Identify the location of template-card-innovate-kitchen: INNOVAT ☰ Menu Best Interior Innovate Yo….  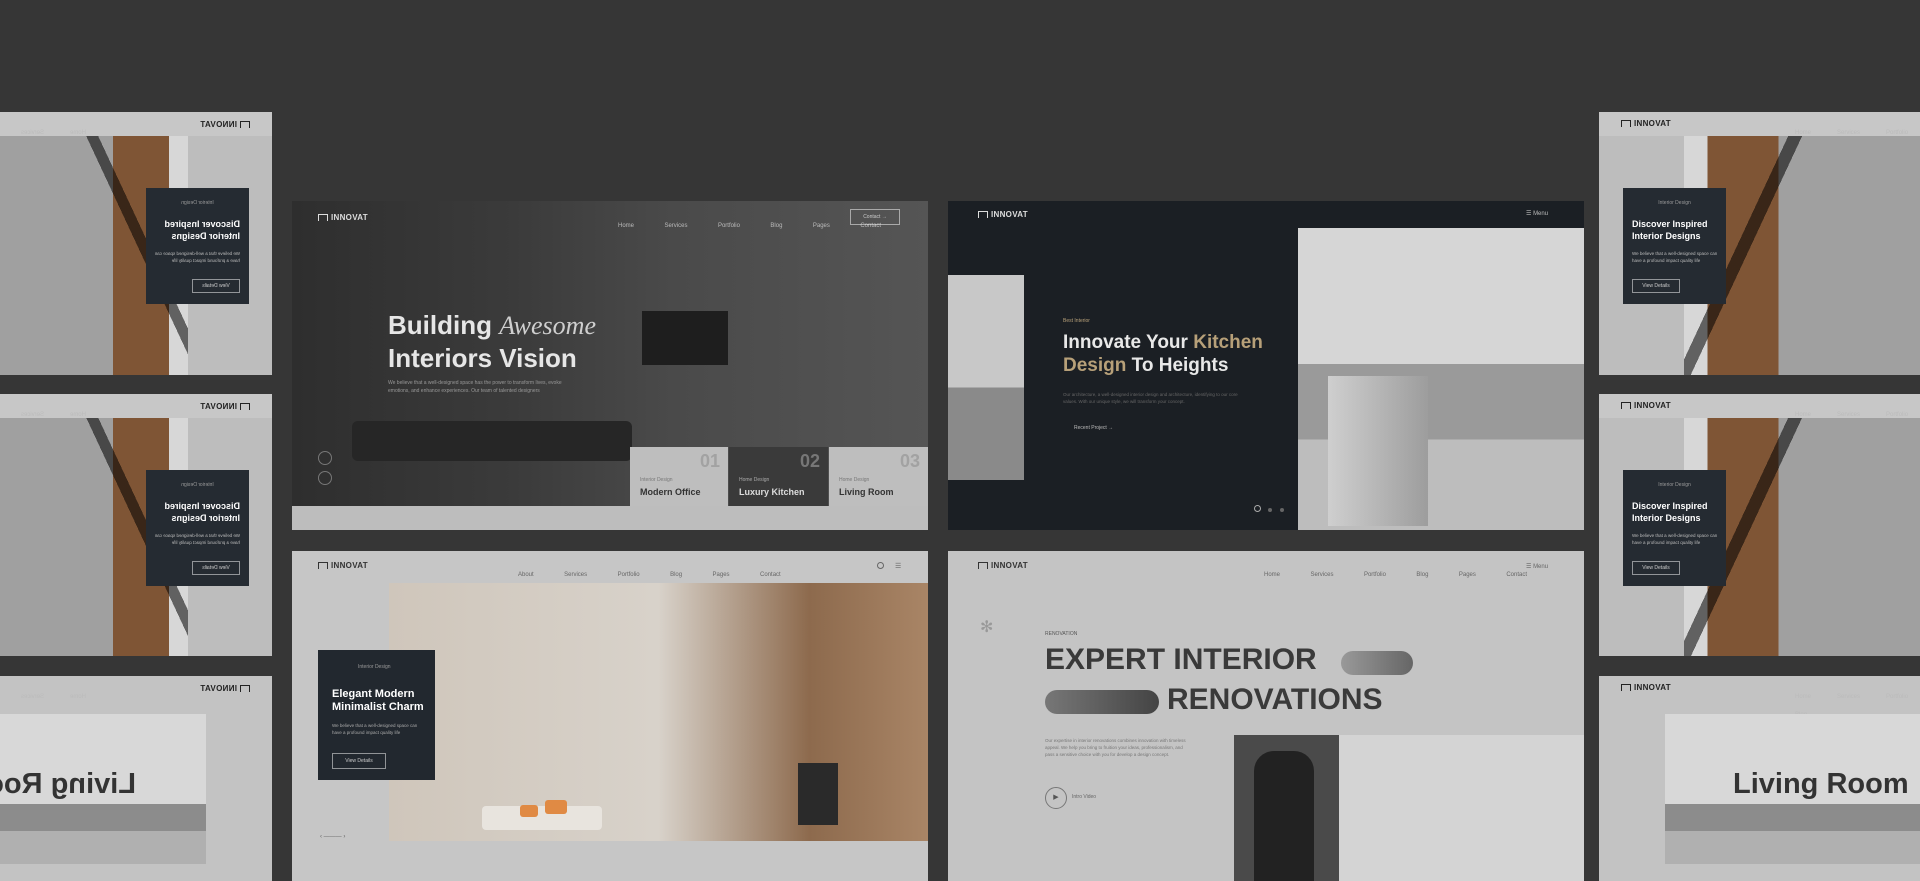
(1266, 365).